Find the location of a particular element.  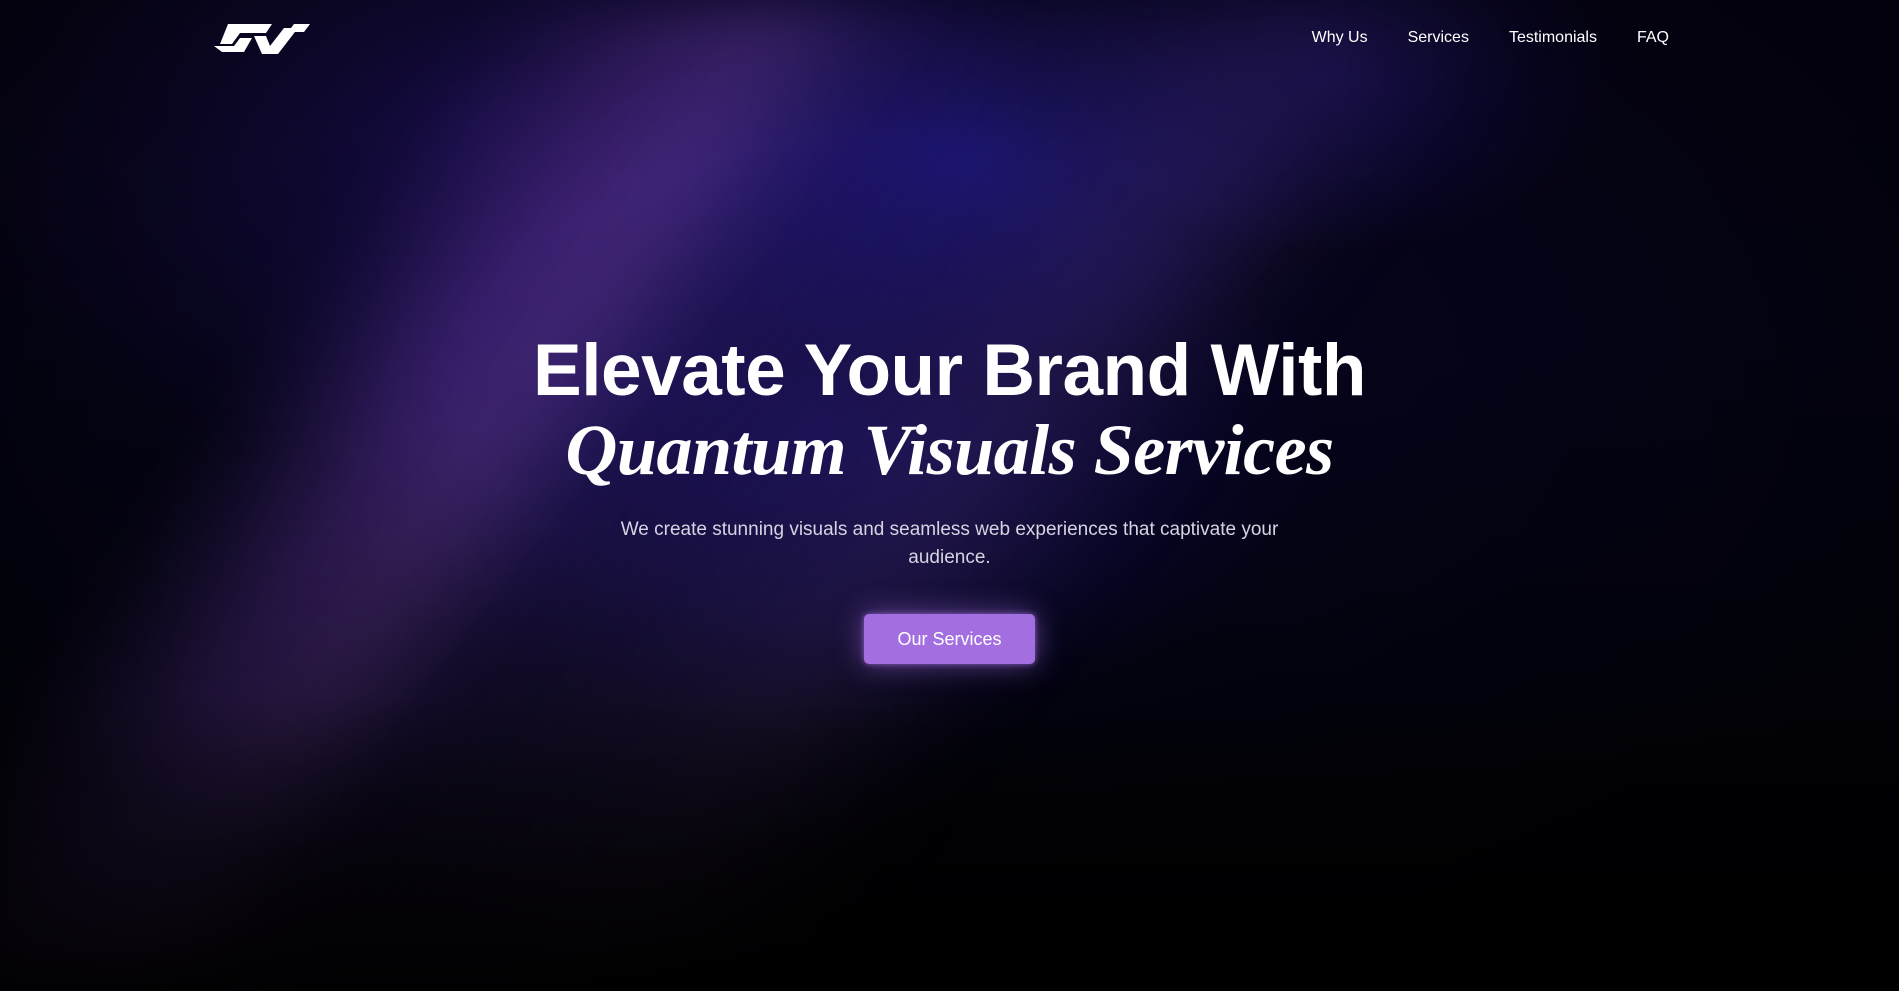

qv-logo-icon is located at coordinates (262, 39).